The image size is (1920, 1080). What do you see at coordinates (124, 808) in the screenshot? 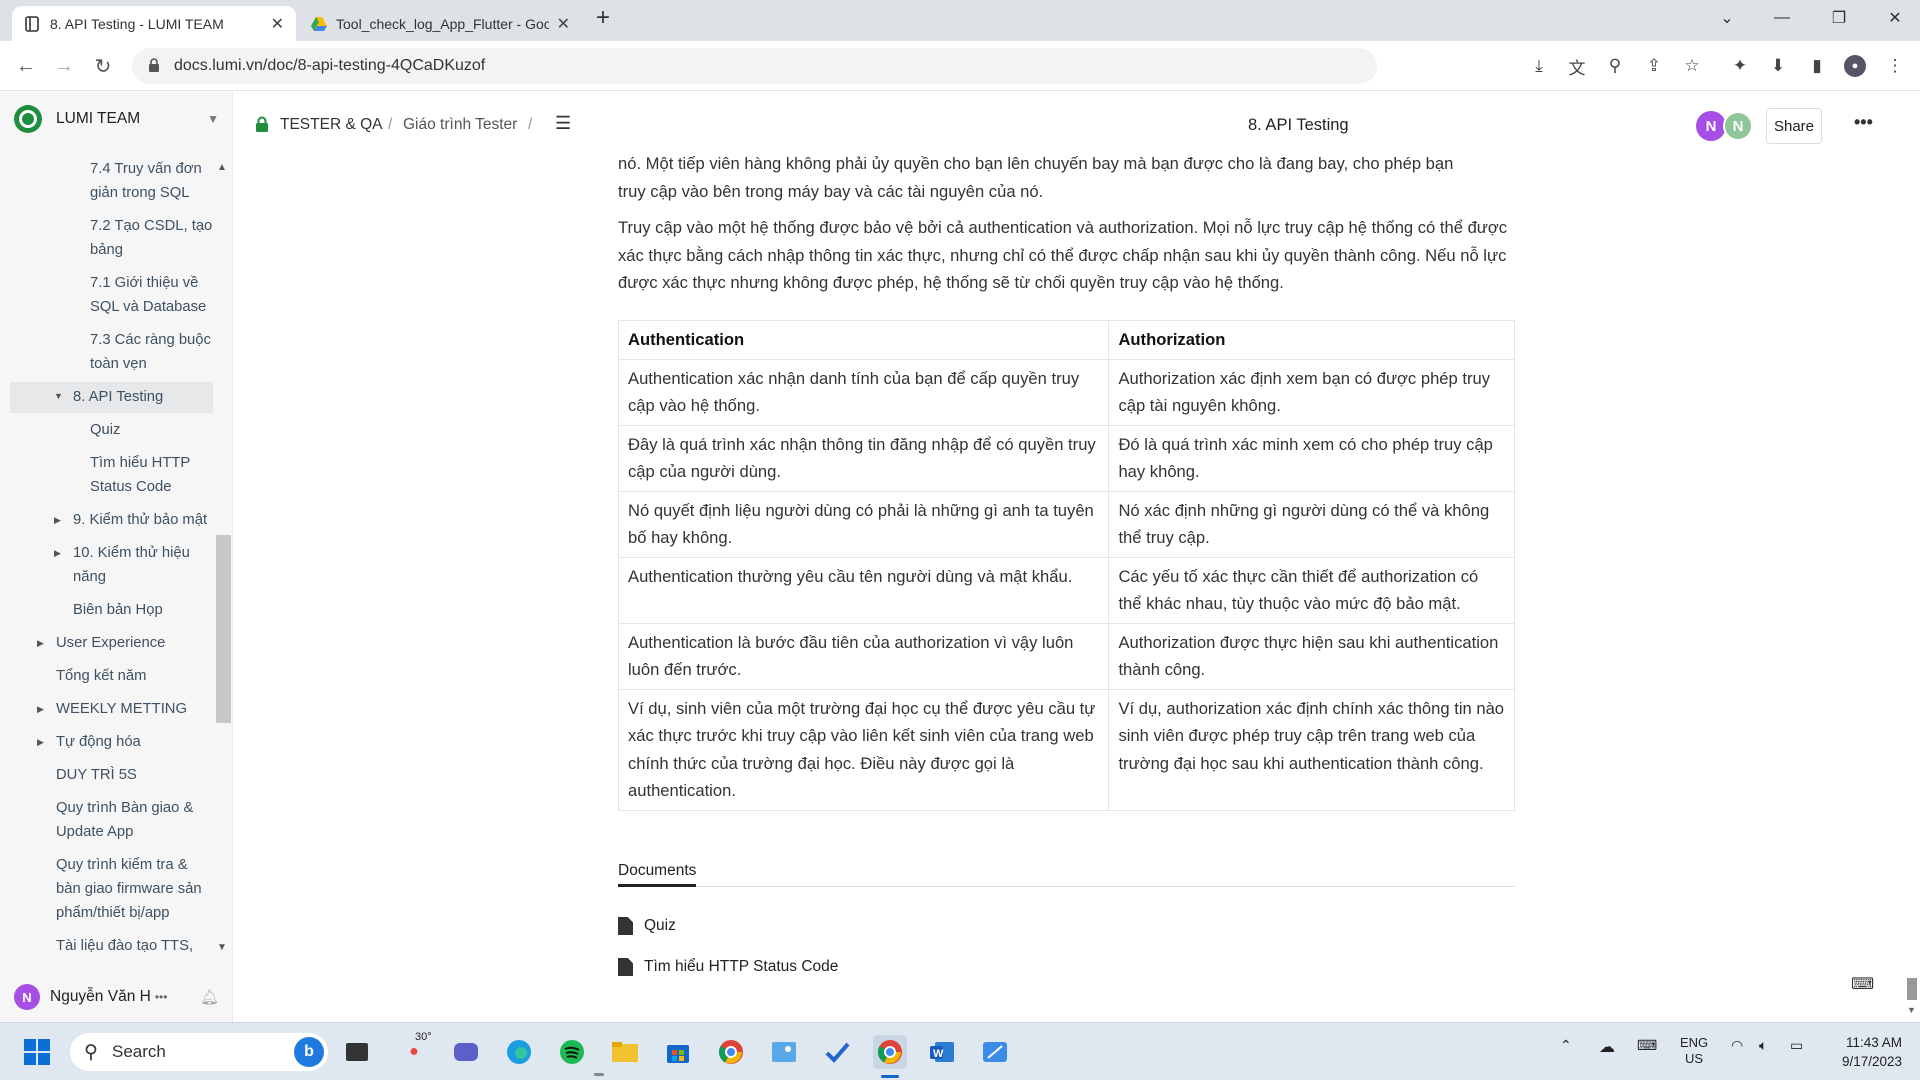
I see `sidebar-item-quy-trinh-ban-giao: Quy trình Bàn giao &` at bounding box center [124, 808].